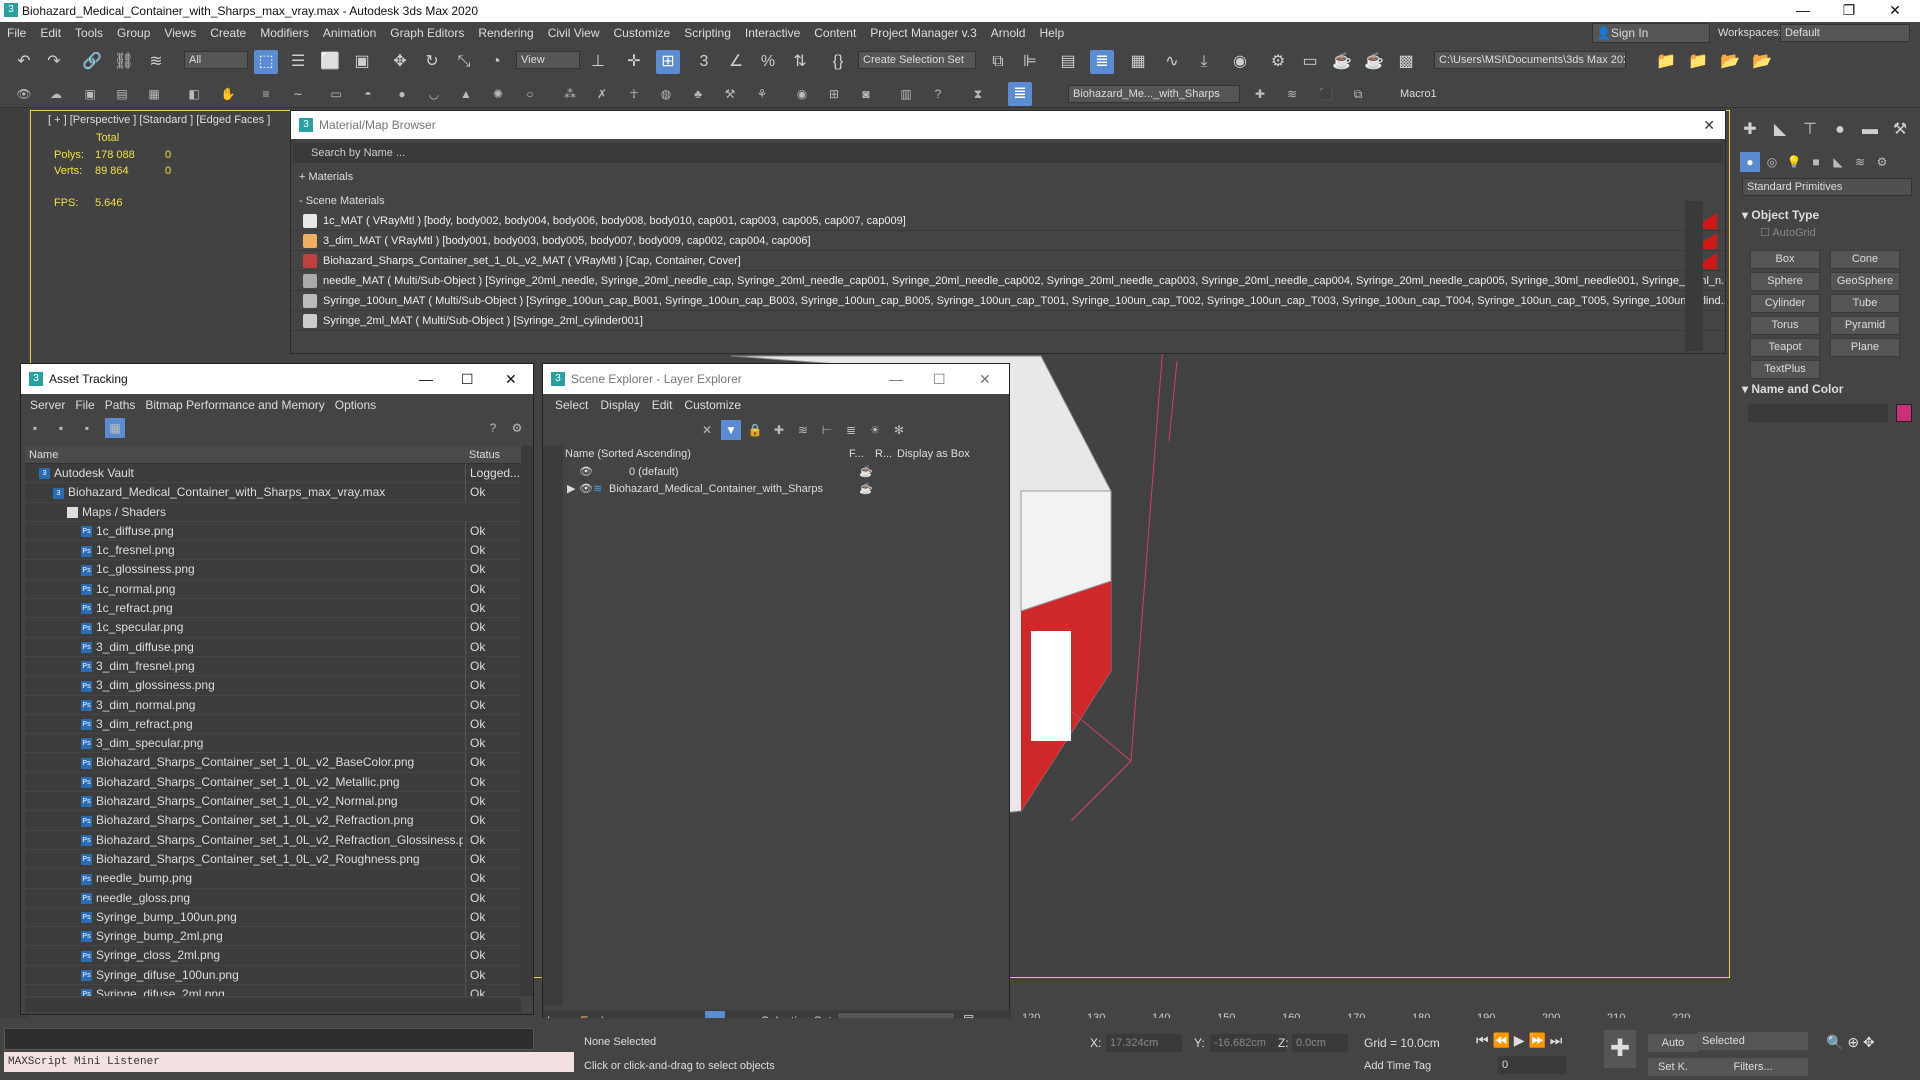  I want to click on layer-icon: ◧, so click(194, 94).